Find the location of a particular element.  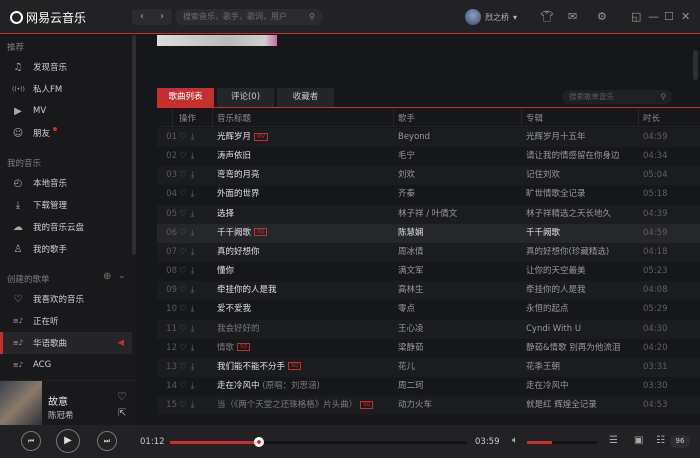

add-playlist-icon: ⊕ is located at coordinates (107, 276).